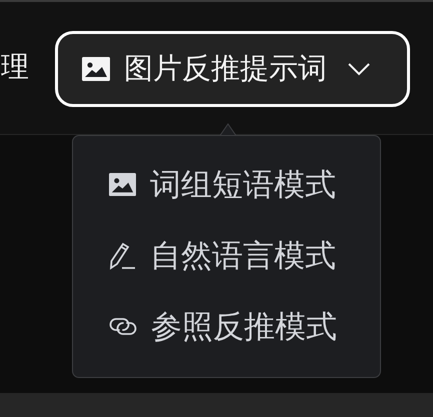 This screenshot has height=417, width=433. Describe the element at coordinates (232, 69) in the screenshot. I see `mode-dropdown-button: 图片反推提示词` at that location.